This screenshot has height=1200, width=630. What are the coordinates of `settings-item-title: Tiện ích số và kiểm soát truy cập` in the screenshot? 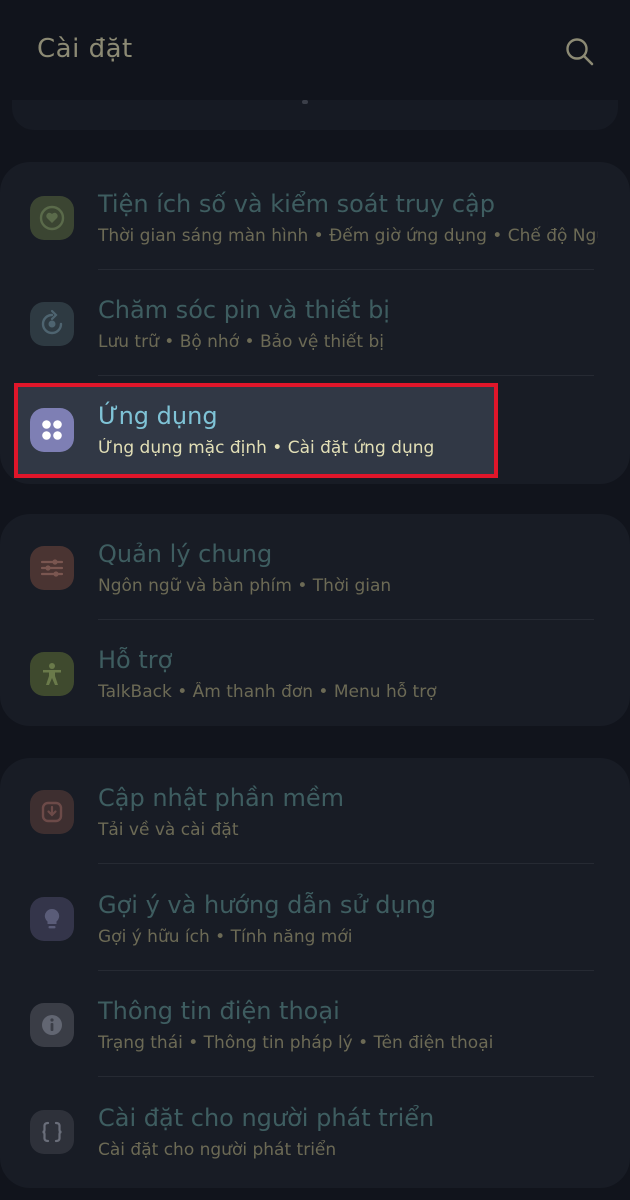 It's located at (296, 204).